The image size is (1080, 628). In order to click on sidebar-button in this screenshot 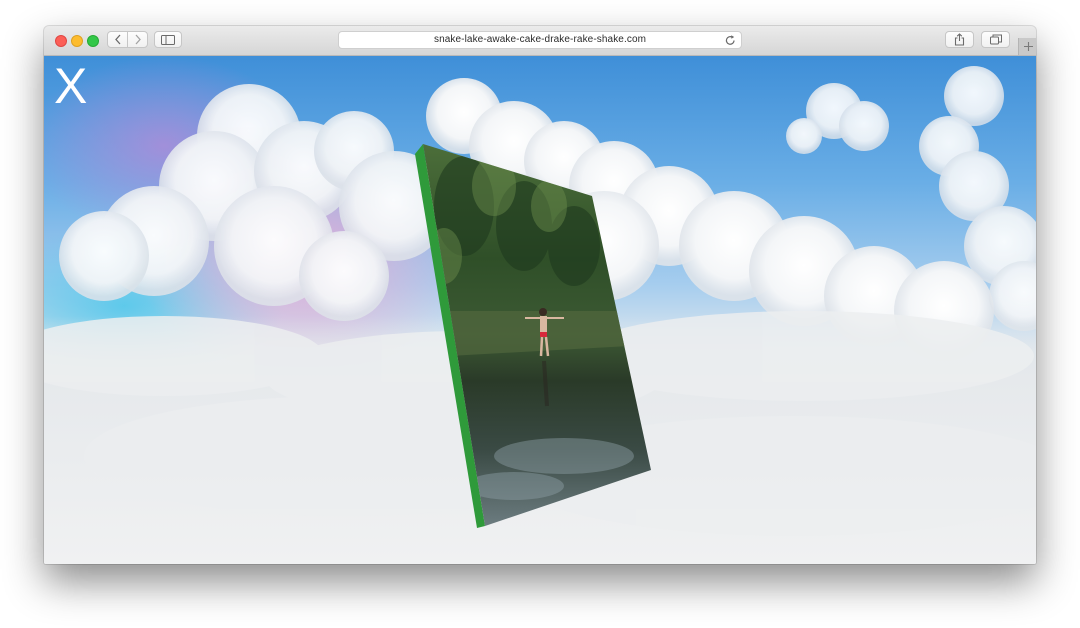, I will do `click(168, 39)`.